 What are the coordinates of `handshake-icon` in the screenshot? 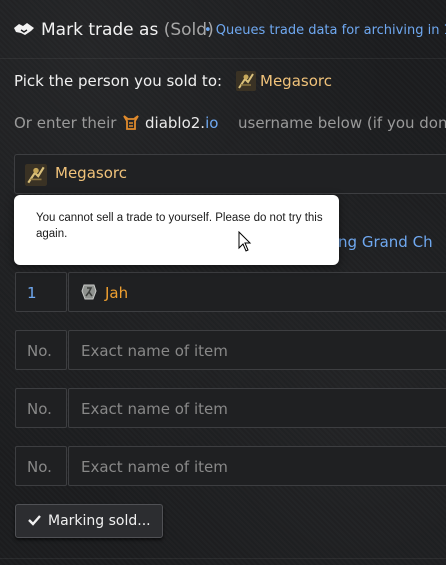 It's located at (24, 29).